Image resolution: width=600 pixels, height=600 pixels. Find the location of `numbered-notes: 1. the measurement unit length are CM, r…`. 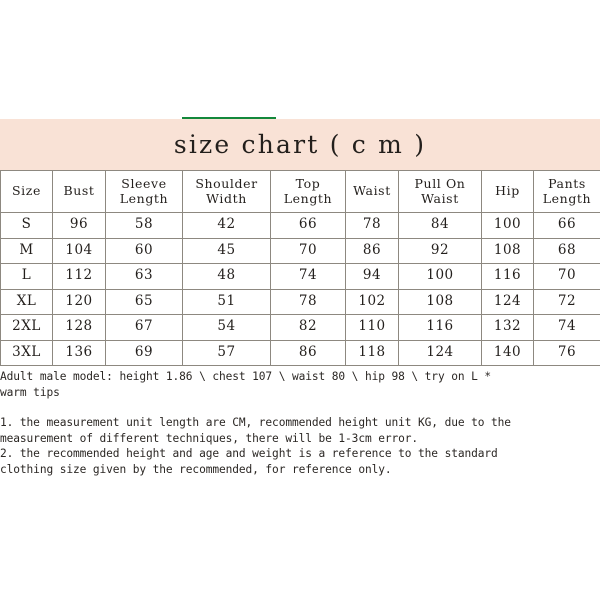

numbered-notes: 1. the measurement unit length are CM, r… is located at coordinates (300, 438).